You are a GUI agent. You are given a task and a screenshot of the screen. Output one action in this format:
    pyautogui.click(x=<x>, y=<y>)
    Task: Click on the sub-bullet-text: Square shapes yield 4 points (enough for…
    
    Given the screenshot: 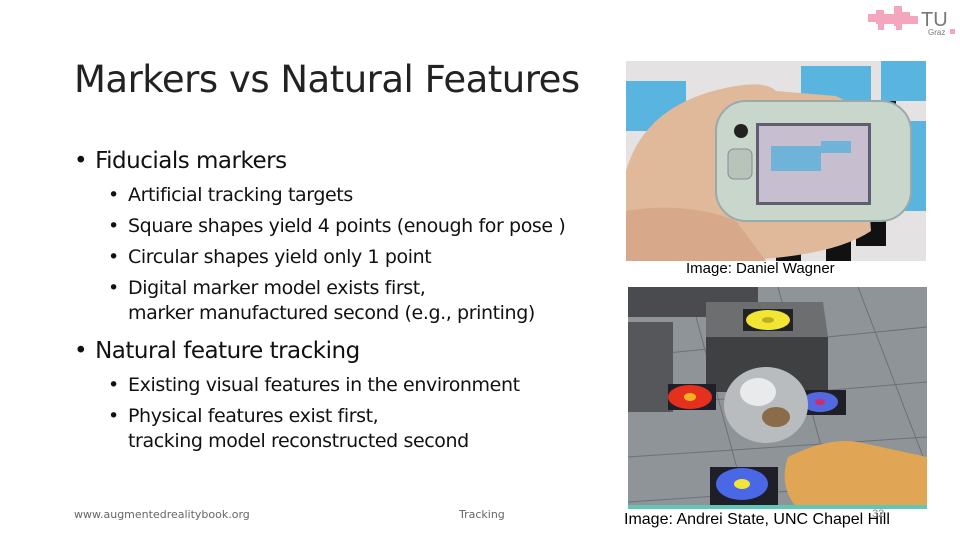 What is the action you would take?
    pyautogui.click(x=347, y=226)
    